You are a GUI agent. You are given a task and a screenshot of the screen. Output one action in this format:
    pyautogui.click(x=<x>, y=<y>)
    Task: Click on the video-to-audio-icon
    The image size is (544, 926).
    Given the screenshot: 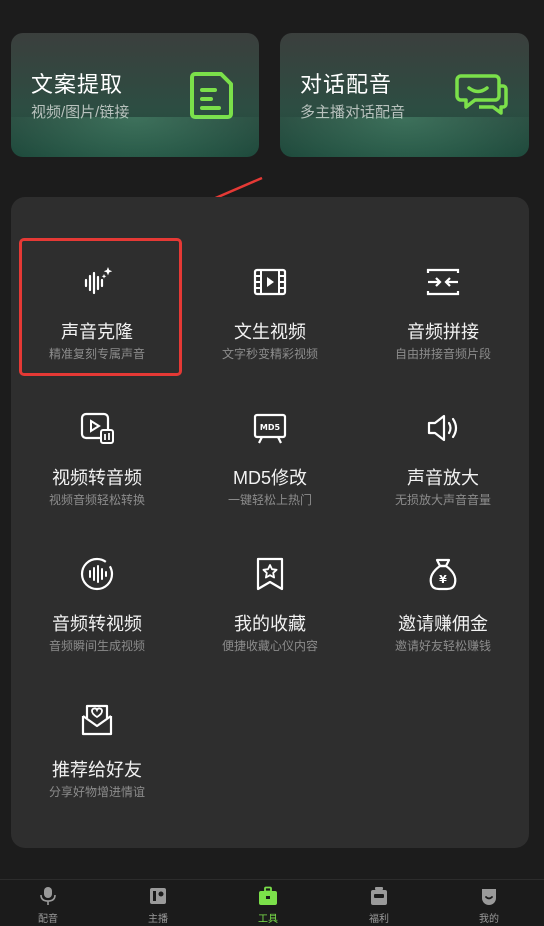 What is the action you would take?
    pyautogui.click(x=97, y=428)
    